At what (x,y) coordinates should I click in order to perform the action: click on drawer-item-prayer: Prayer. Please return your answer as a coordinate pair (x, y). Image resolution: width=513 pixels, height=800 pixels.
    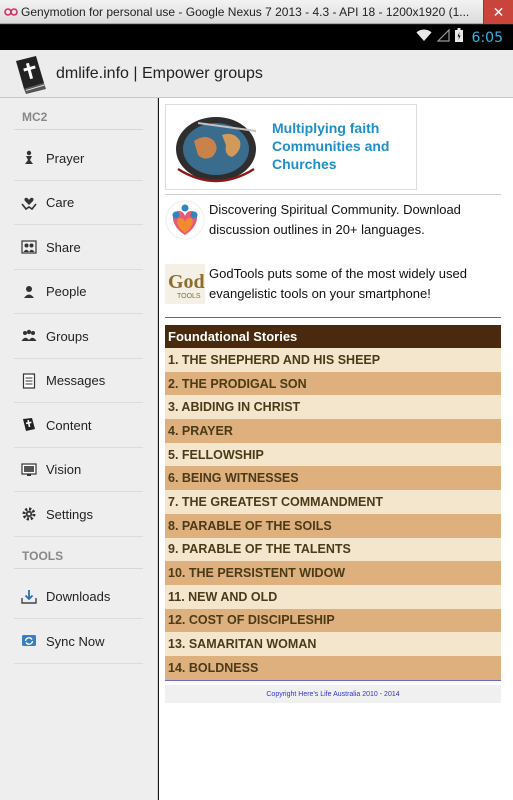
    Looking at the image, I should click on (78, 158).